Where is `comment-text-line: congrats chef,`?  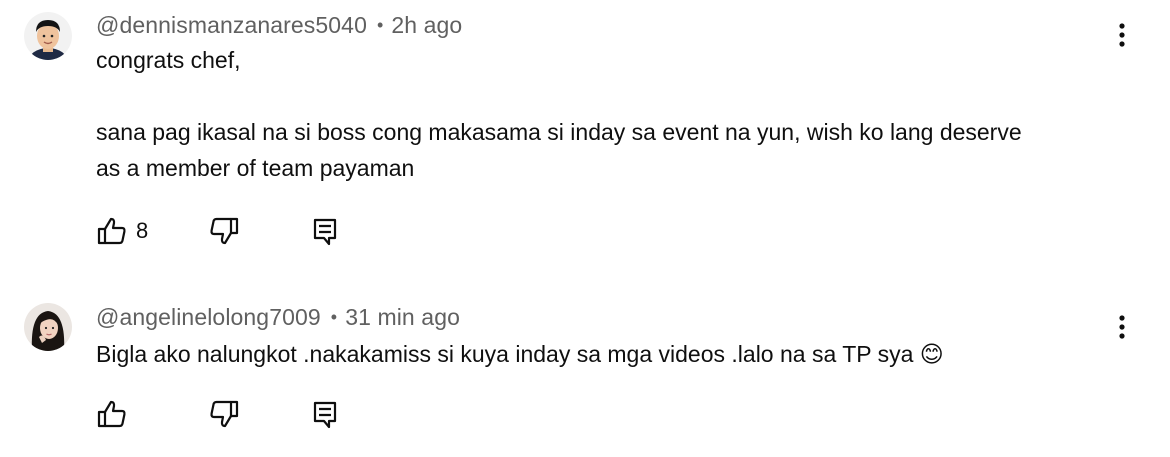
comment-text-line: congrats chef, is located at coordinates (168, 60).